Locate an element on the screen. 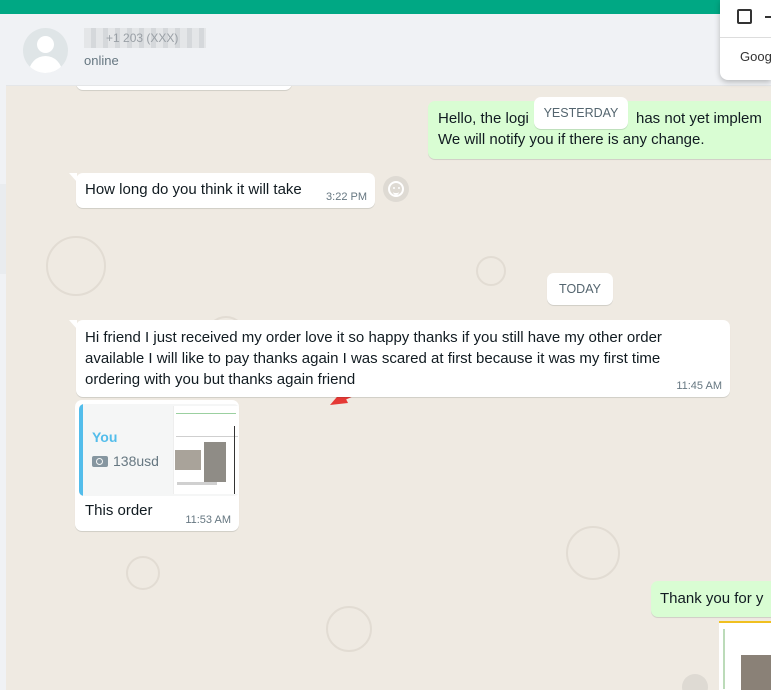  avatar-body is located at coordinates (45, 64).